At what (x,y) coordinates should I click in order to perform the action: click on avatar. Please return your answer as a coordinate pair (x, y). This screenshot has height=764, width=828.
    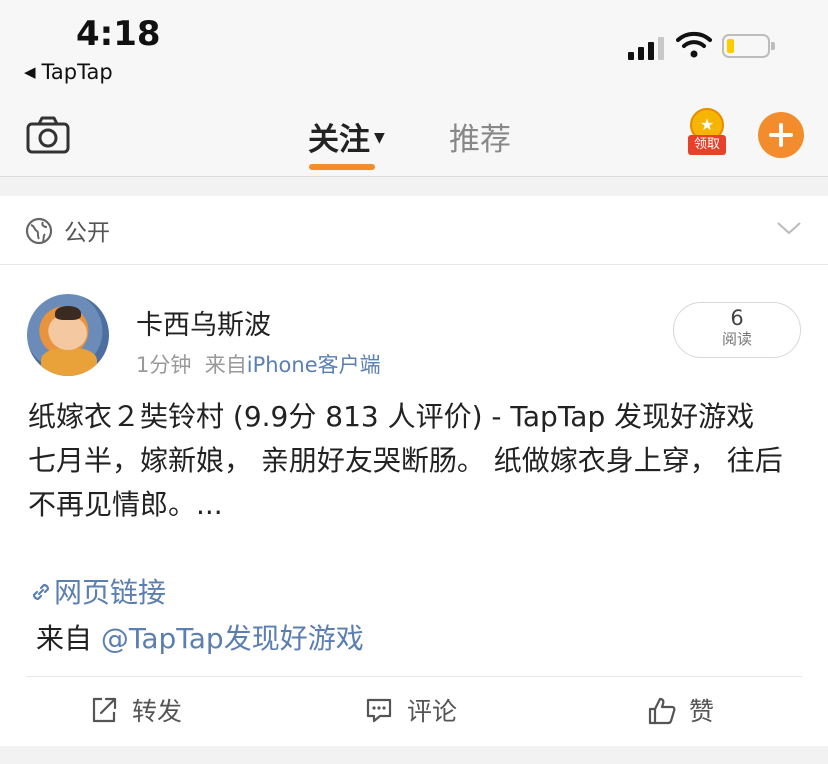
    Looking at the image, I should click on (68, 335).